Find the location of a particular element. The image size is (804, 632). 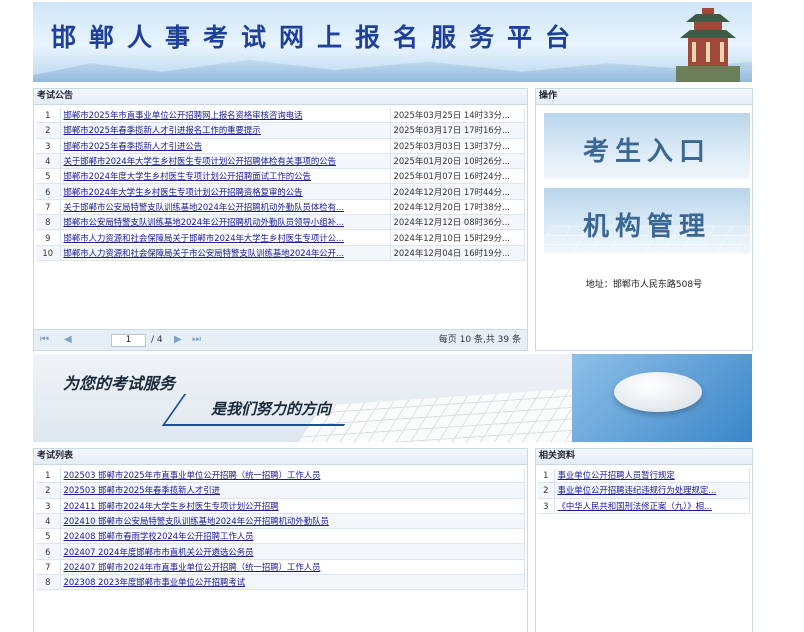

table-row: 4 202410 邯郸市公安局特警支队训练基地2024年公开招聘机动外勤队员 is located at coordinates (280, 521).